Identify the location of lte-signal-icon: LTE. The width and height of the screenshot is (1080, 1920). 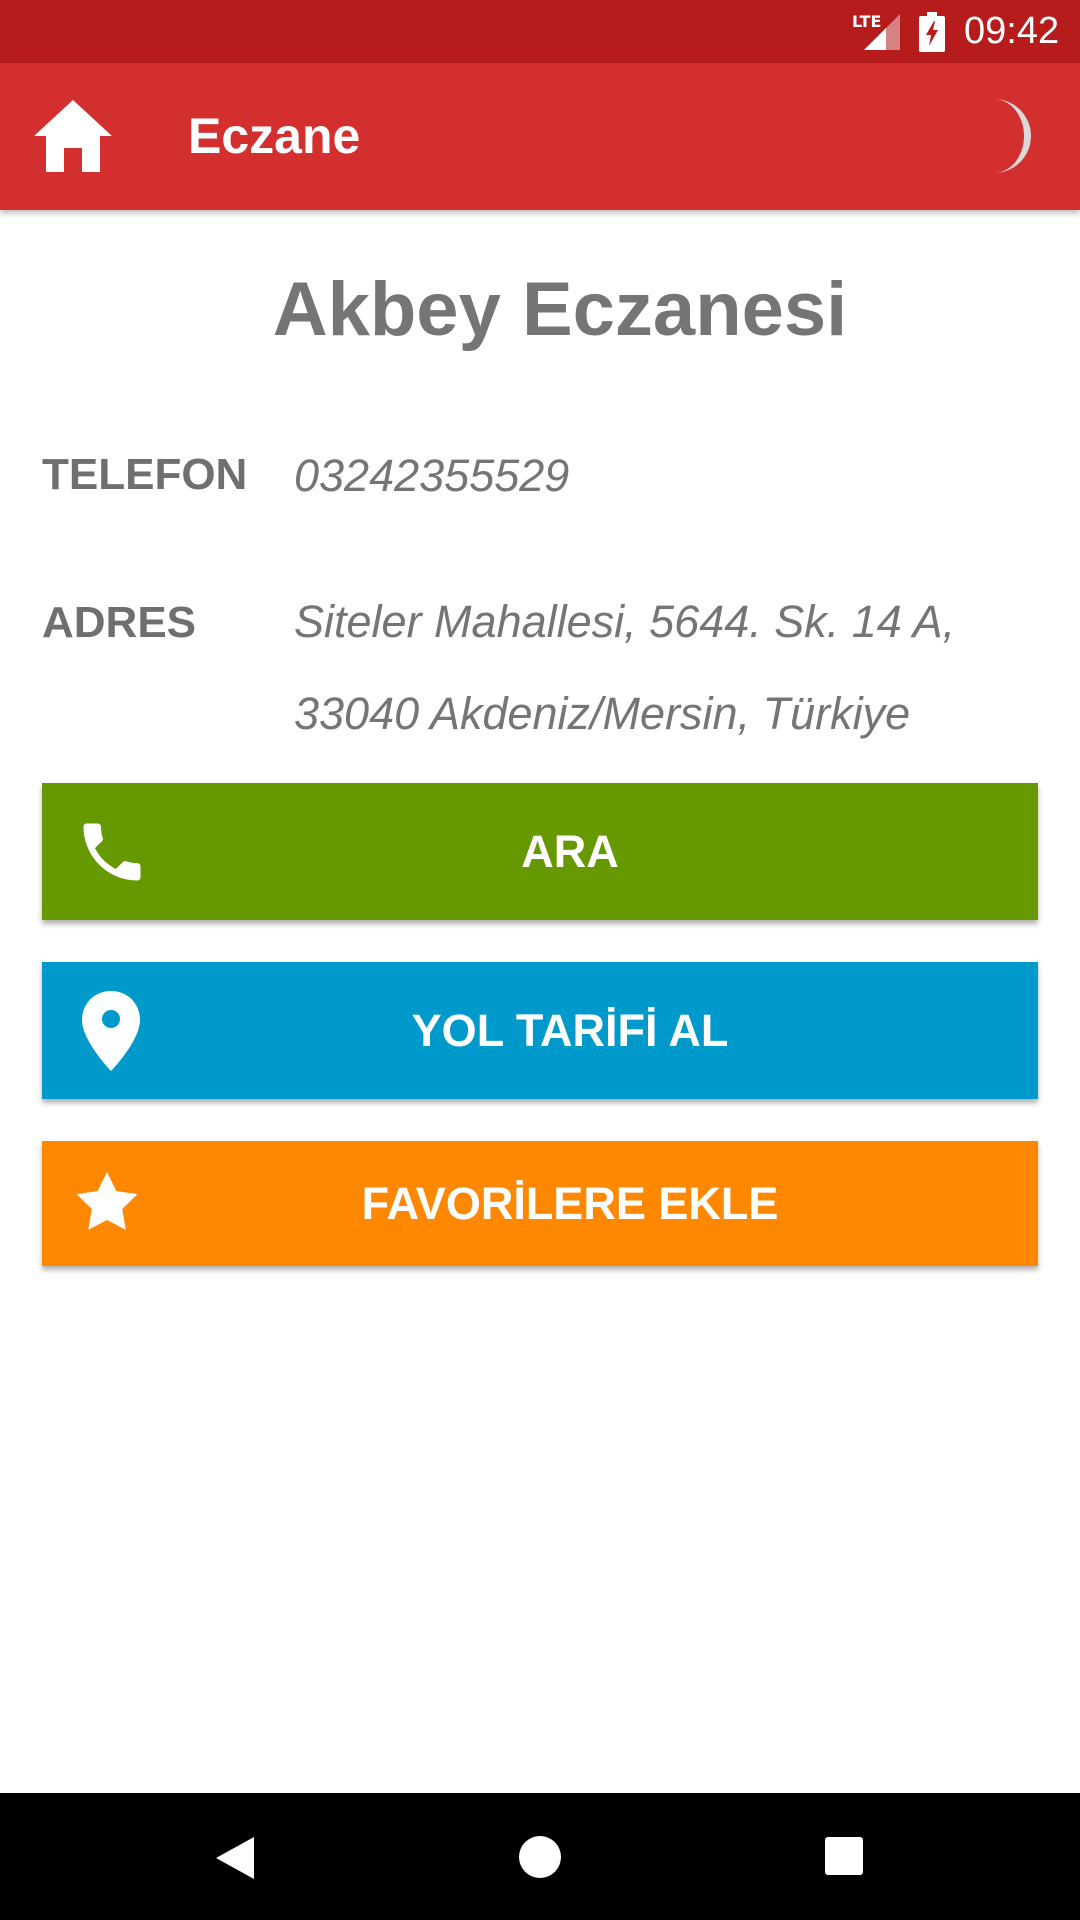
(877, 32).